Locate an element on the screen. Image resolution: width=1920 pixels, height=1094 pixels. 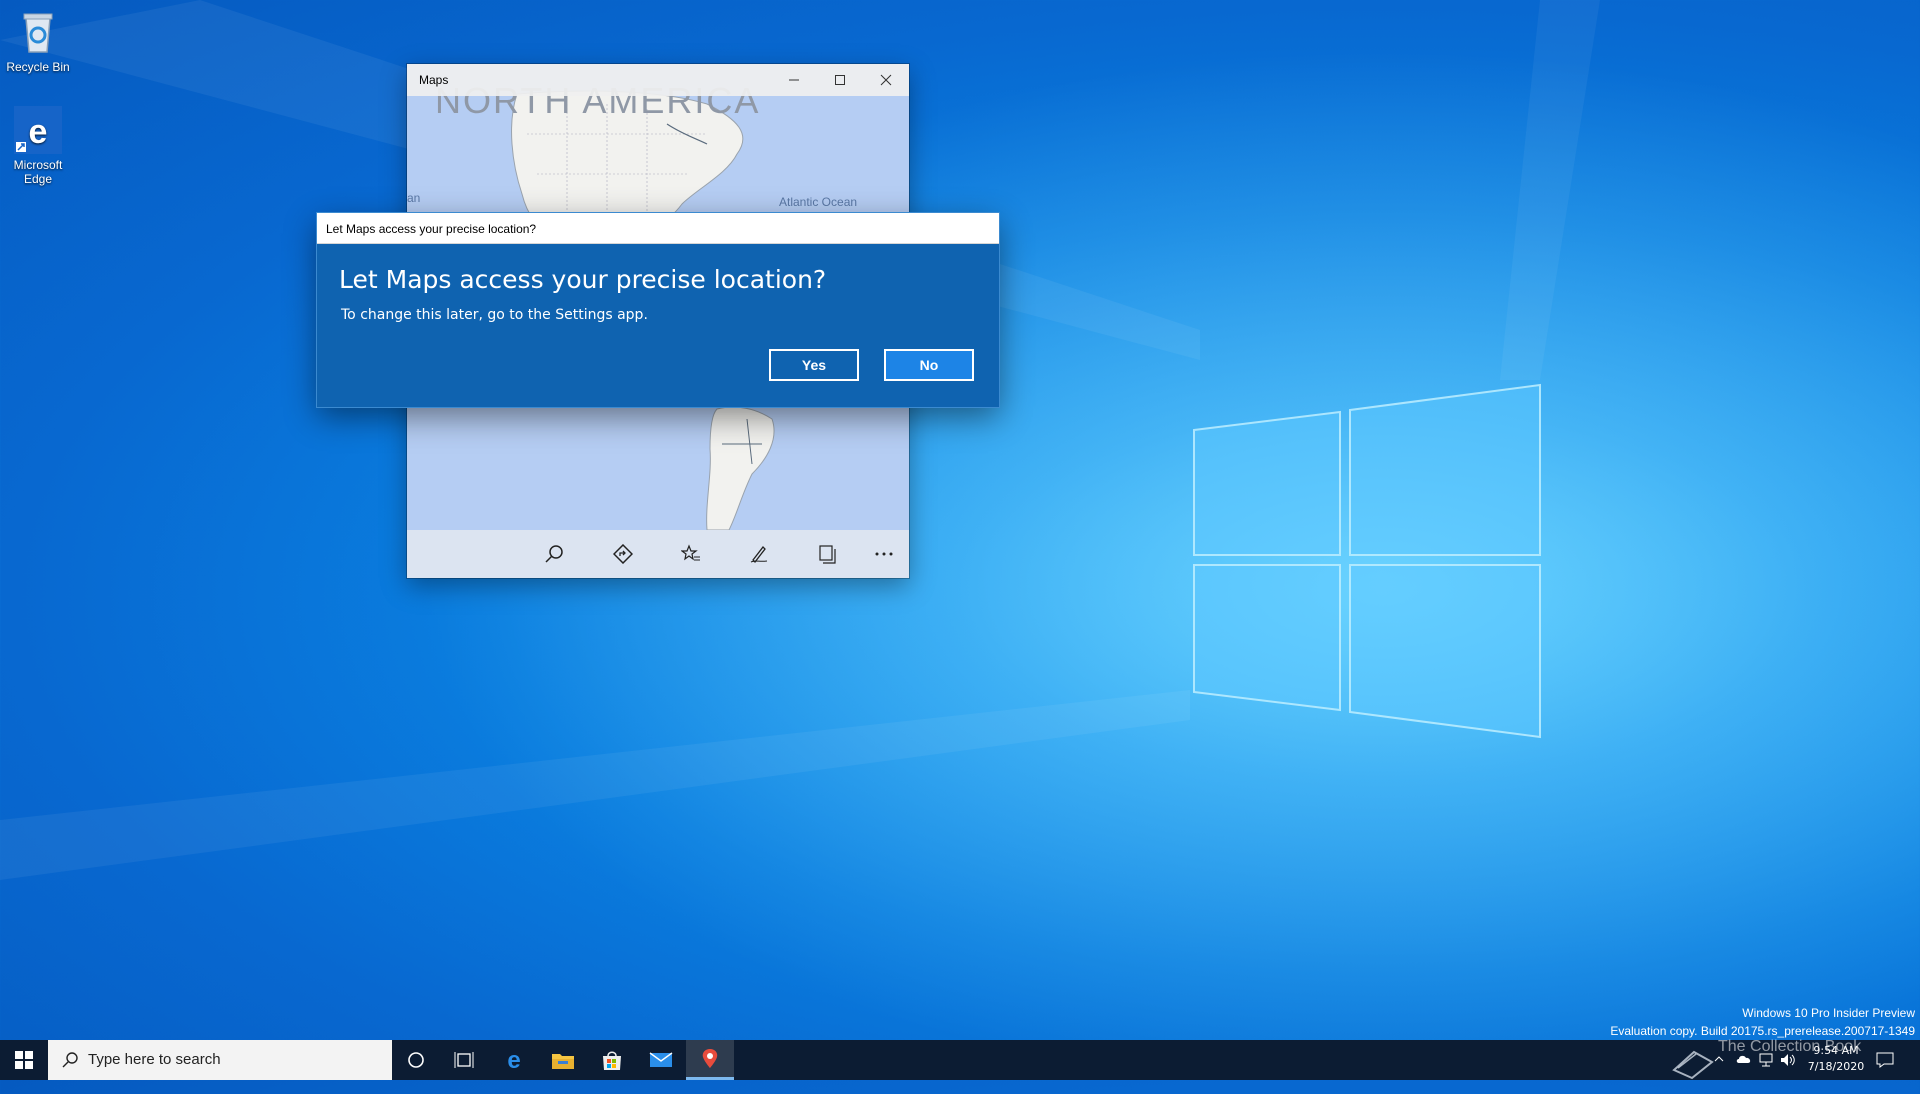
onedrive-tray is located at coordinates (1744, 1074).